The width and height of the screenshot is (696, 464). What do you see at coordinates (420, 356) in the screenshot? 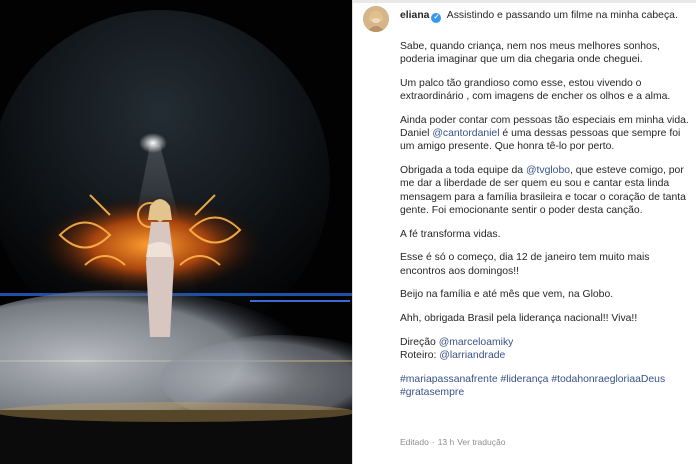
I see `credit-label: Roteiro:` at bounding box center [420, 356].